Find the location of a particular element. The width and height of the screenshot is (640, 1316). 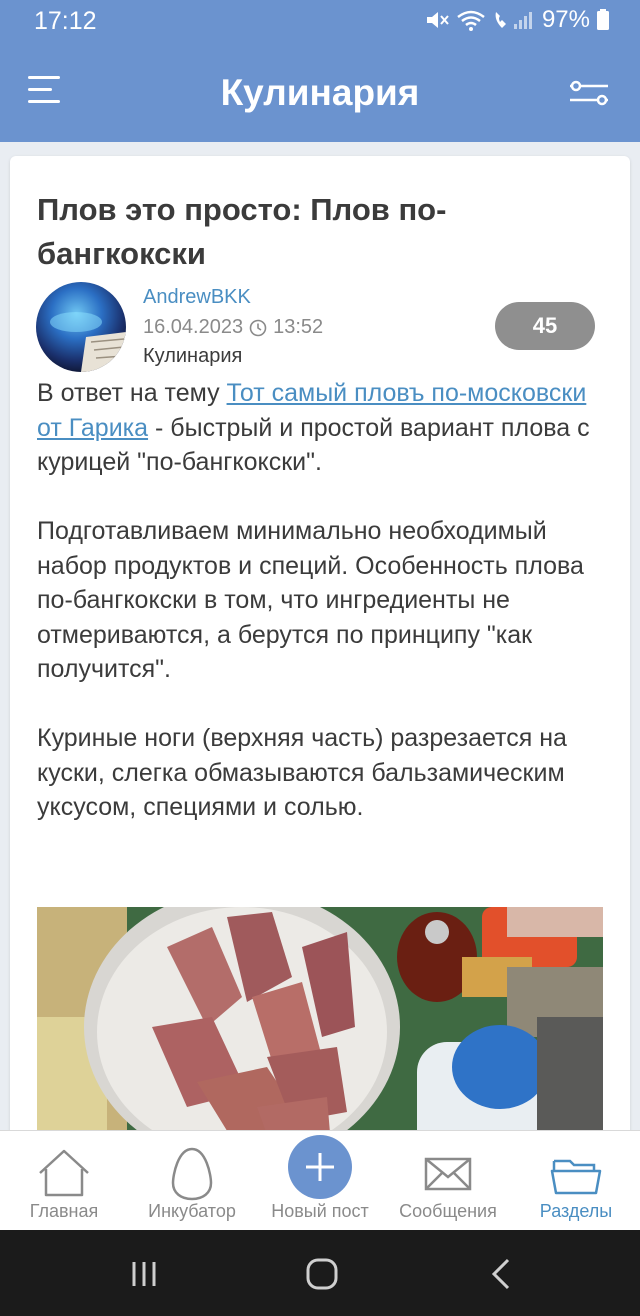

nav-messages: Сообщения is located at coordinates (448, 1181).